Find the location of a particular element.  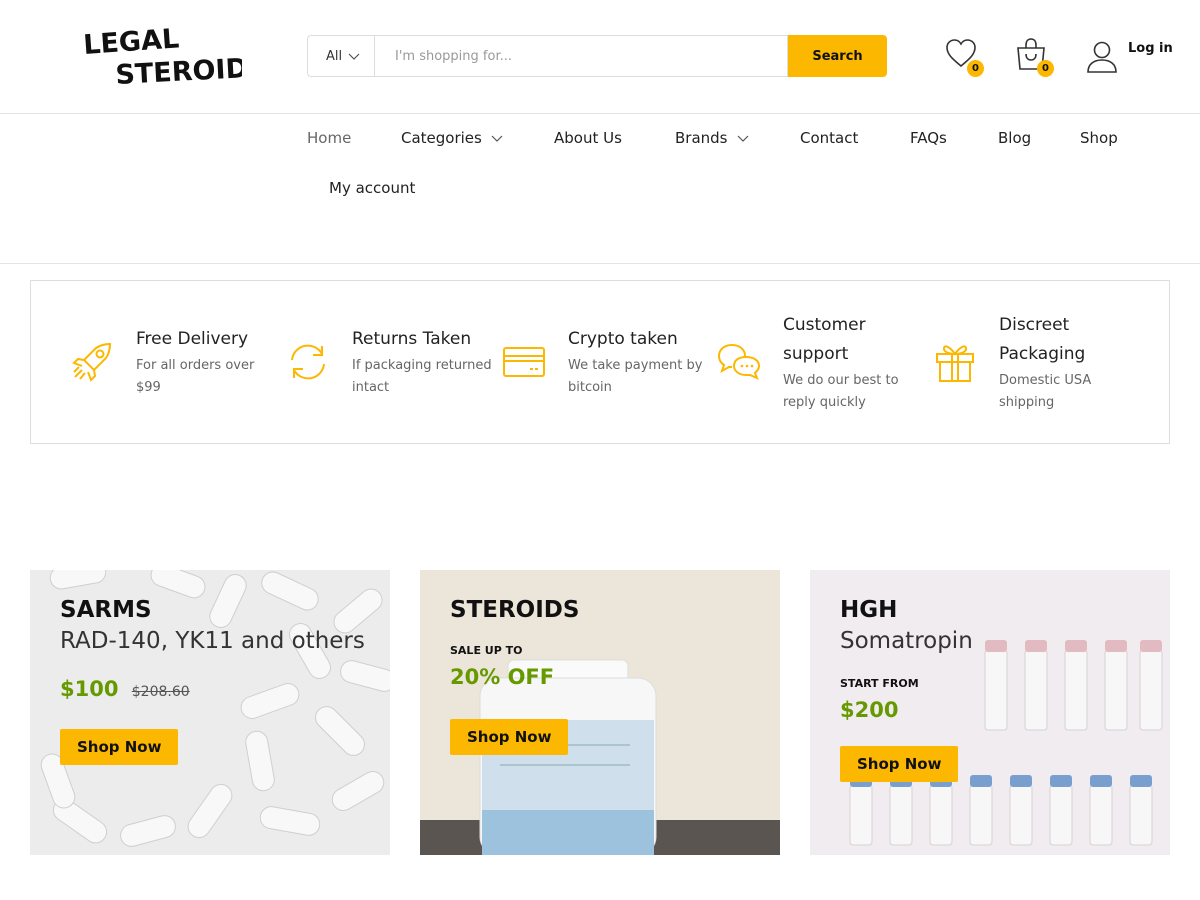

nav-brands: Brands is located at coordinates (712, 138).